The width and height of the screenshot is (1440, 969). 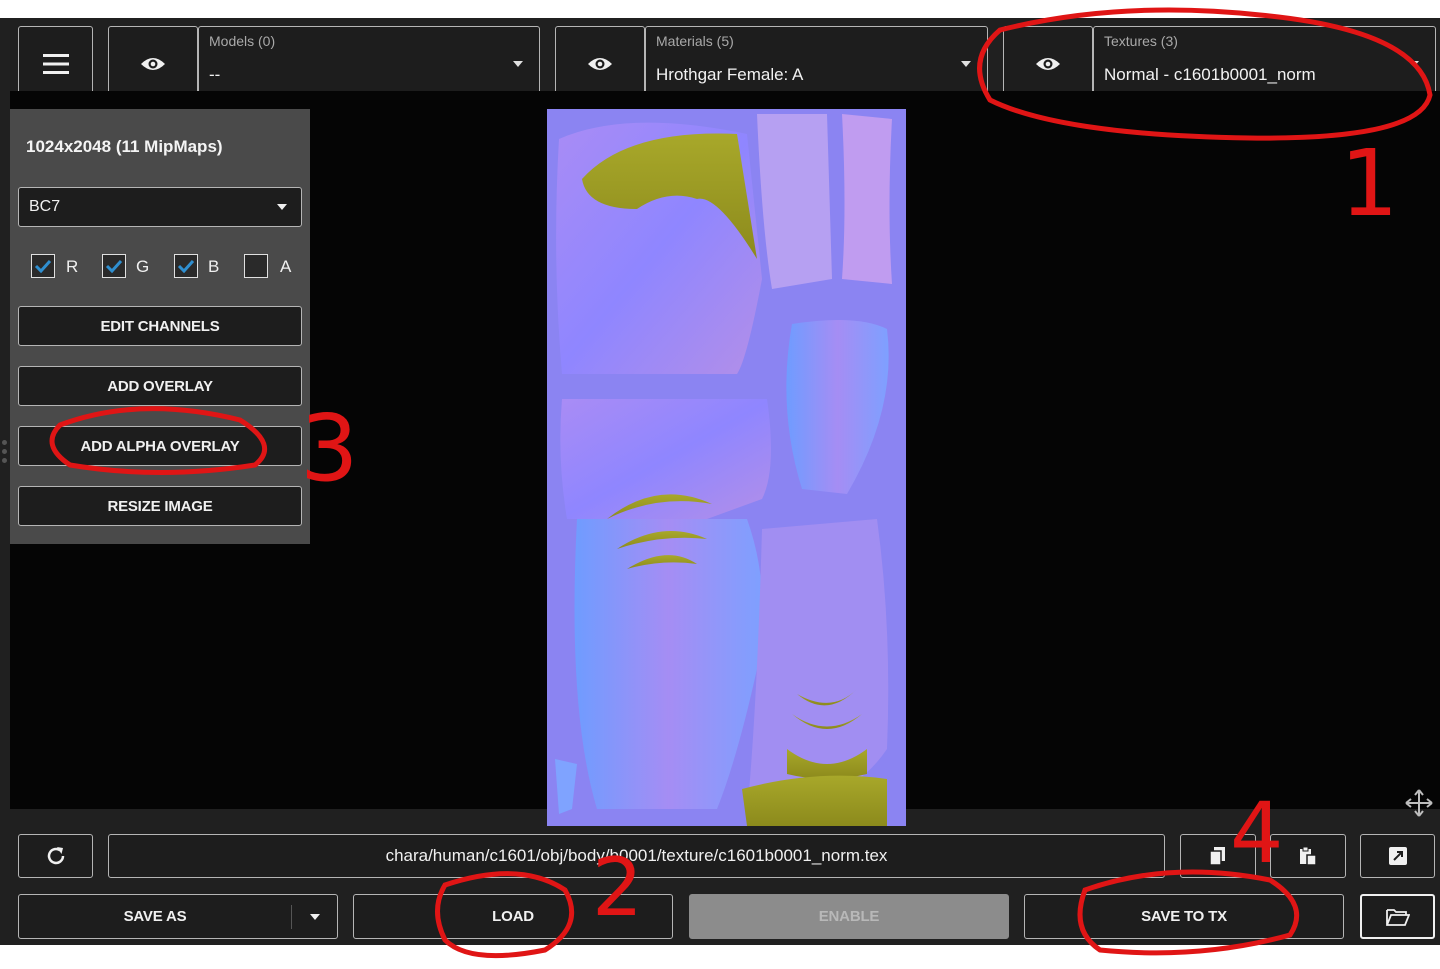 What do you see at coordinates (849, 916) in the screenshot?
I see `enable-button: ENABLE` at bounding box center [849, 916].